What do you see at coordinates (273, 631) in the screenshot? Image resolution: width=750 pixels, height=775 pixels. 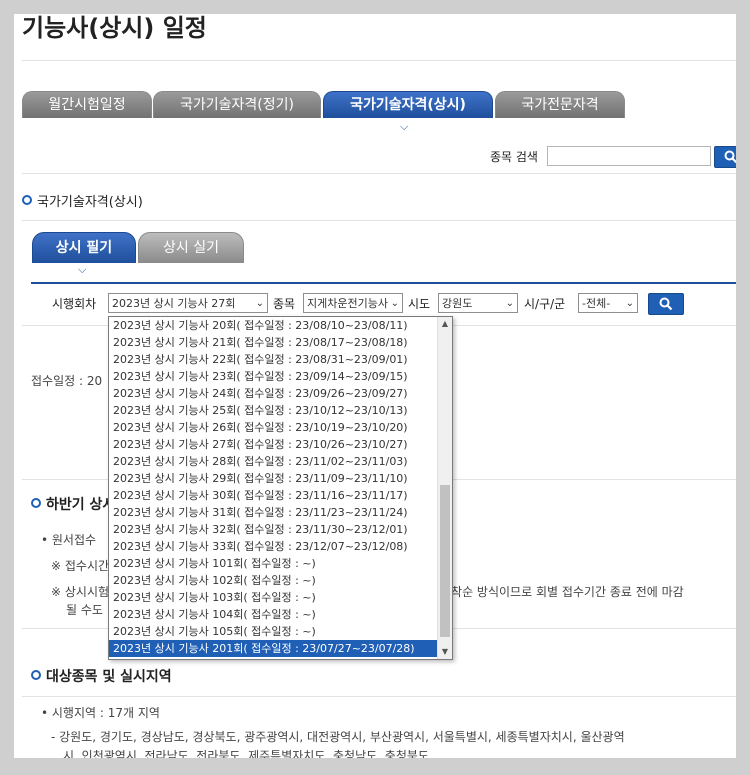 I see `dropdown-option: 2023년 상시 기능사 105회( 접수일정 : ~)` at bounding box center [273, 631].